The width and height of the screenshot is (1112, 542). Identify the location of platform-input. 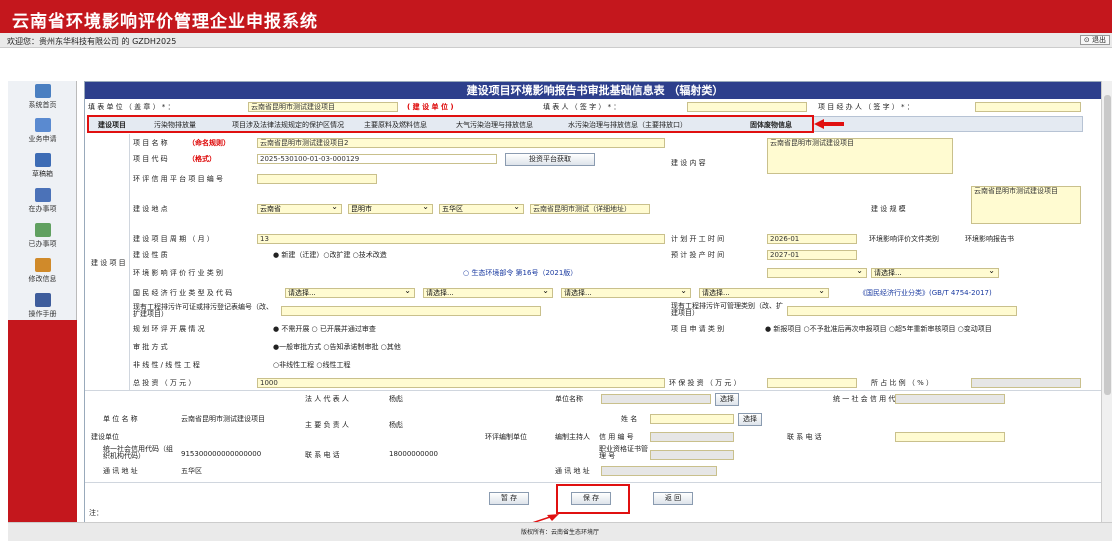
(317, 179).